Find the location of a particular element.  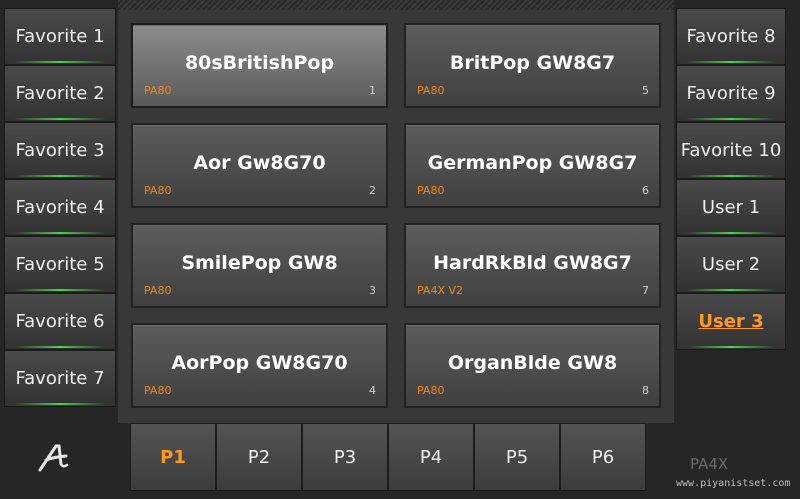

style-button: HardRkBld GW8G7 PA4X V2 7 is located at coordinates (532, 265).